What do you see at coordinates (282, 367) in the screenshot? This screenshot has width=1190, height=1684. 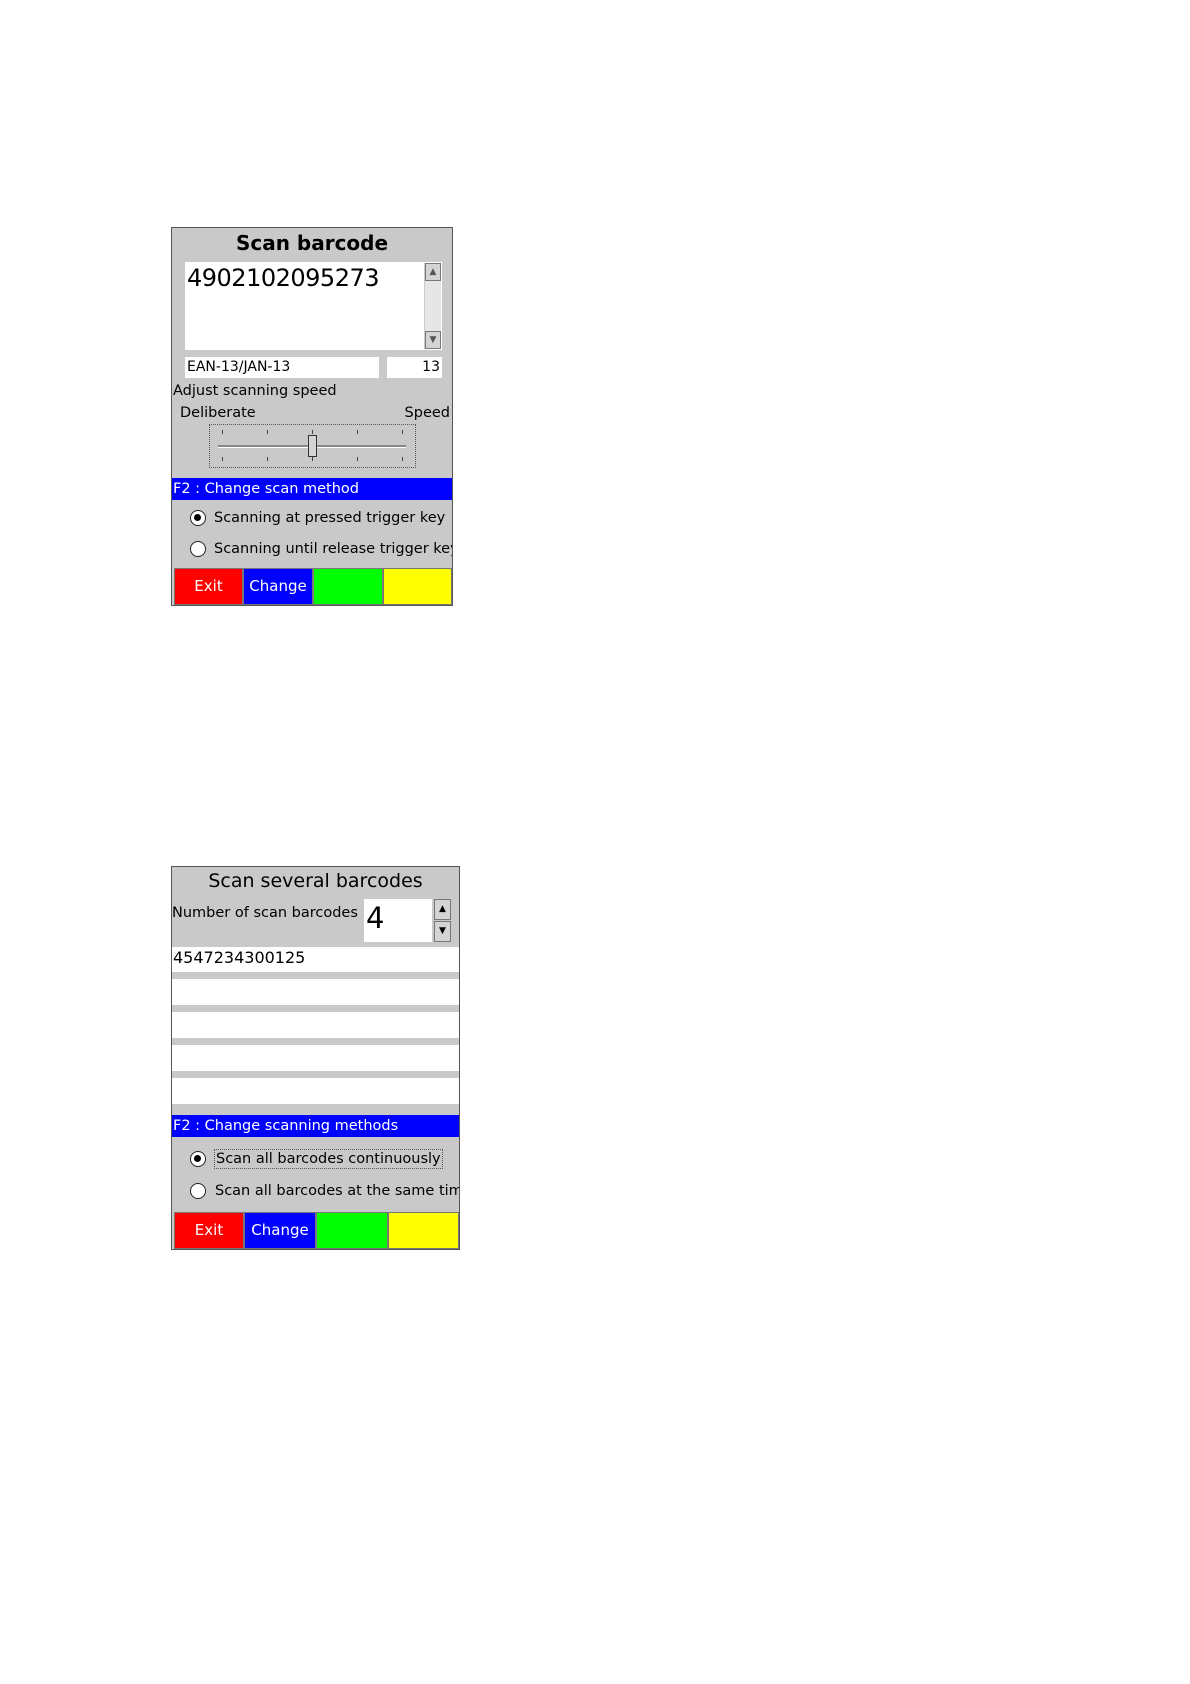 I see `barcode-type-field: EAN-13/JAN-13` at bounding box center [282, 367].